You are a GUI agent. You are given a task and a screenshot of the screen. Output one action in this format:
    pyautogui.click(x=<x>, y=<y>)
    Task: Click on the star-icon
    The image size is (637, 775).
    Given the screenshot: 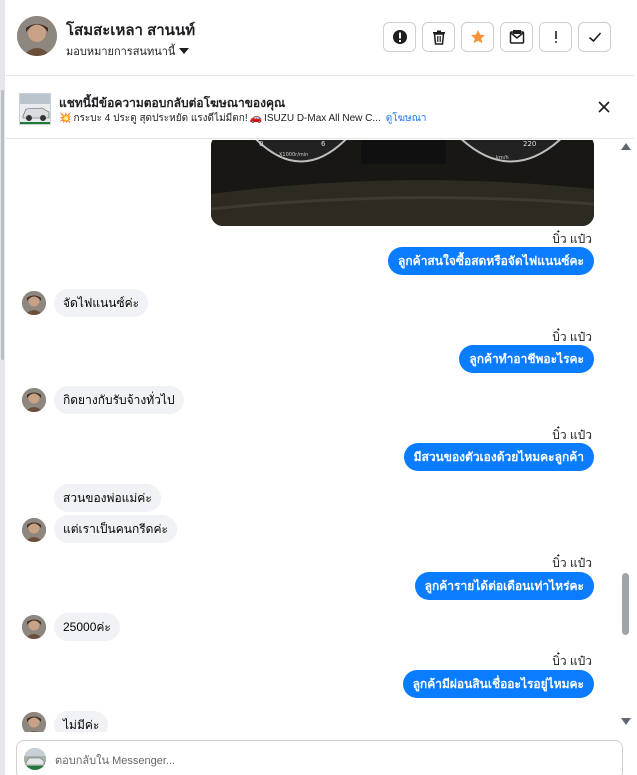 What is the action you would take?
    pyautogui.click(x=477, y=37)
    